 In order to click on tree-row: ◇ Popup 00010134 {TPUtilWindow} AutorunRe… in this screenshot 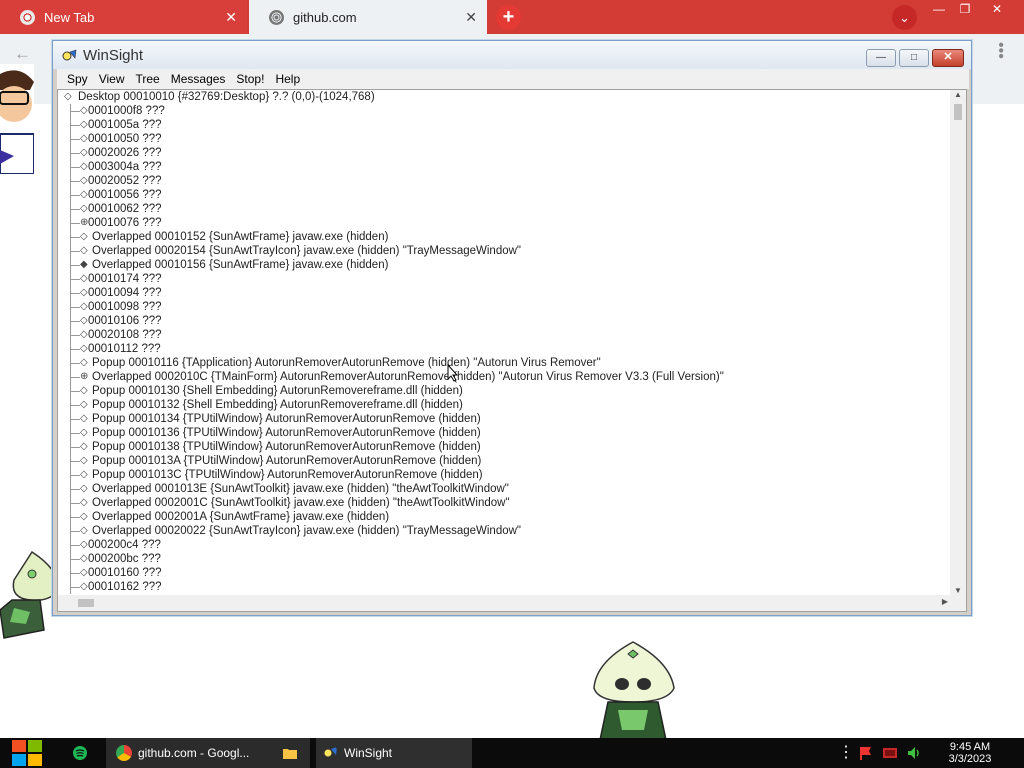, I will do `click(505, 419)`.